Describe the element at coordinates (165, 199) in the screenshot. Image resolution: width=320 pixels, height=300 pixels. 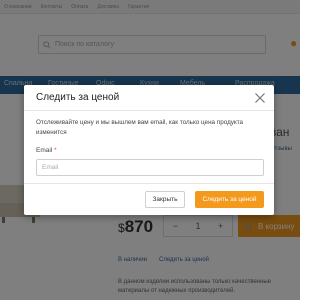
I see `close-button: Закрыть` at that location.